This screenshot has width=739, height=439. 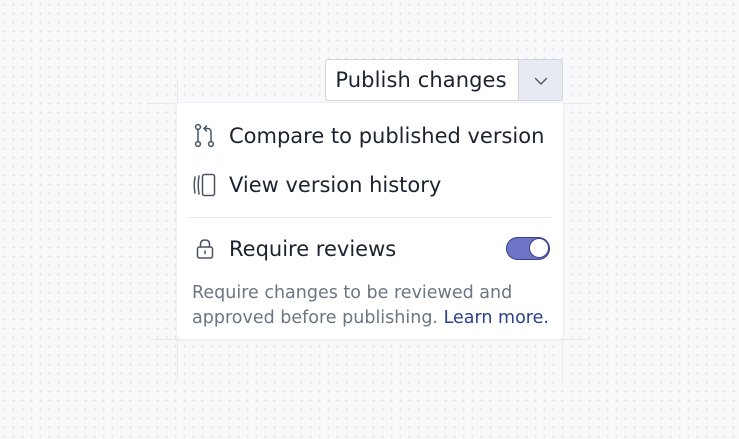 I want to click on require-reviews-toggle, so click(x=528, y=248).